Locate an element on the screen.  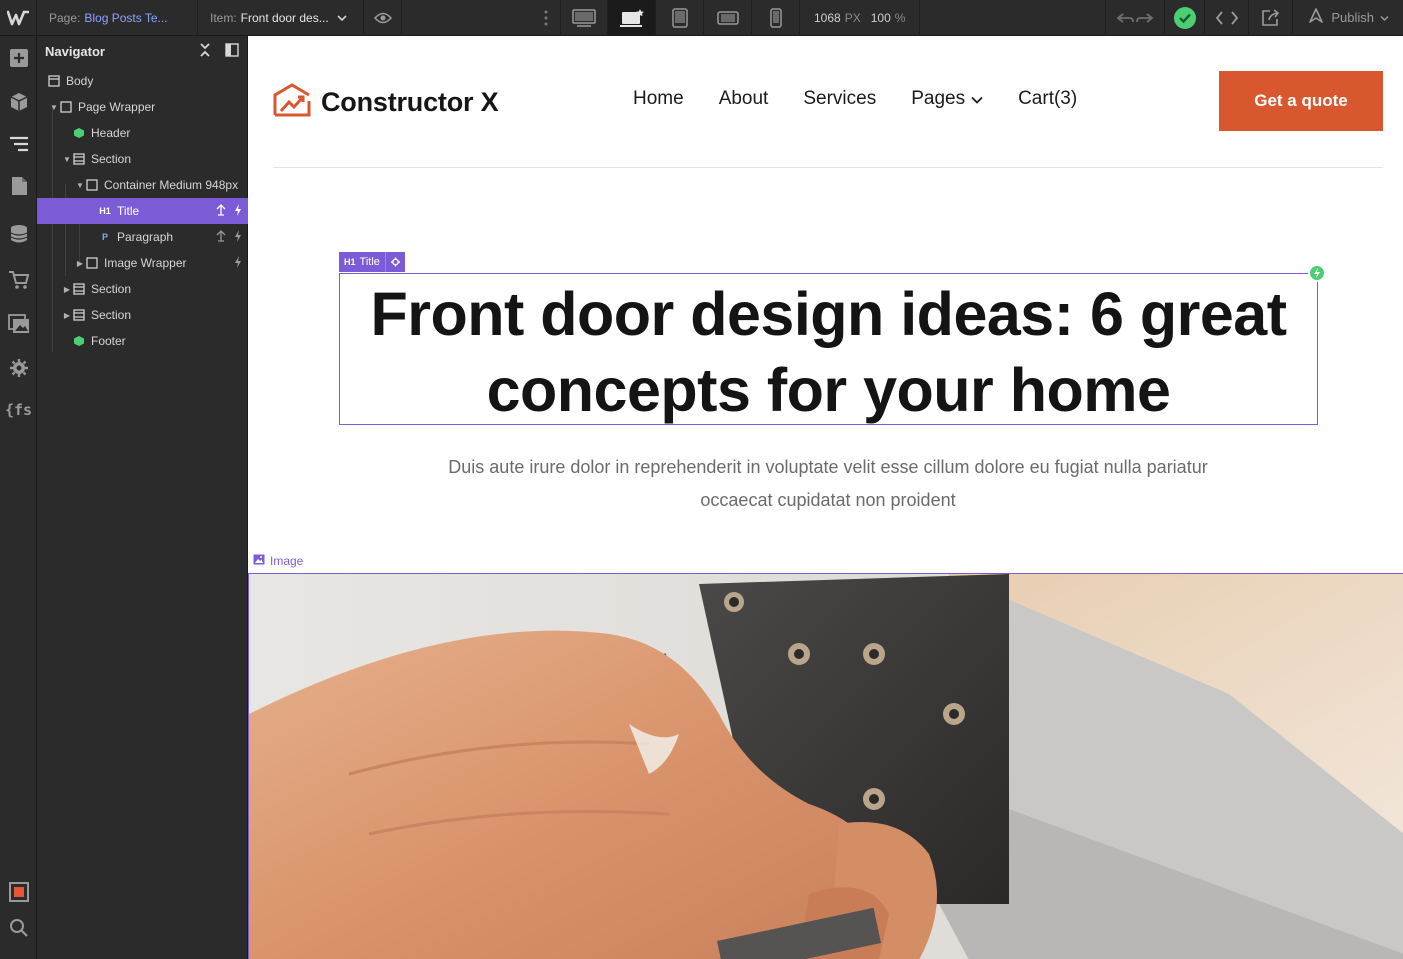
main-nav: Home About Services Pages Cart(3) is located at coordinates (855, 99).